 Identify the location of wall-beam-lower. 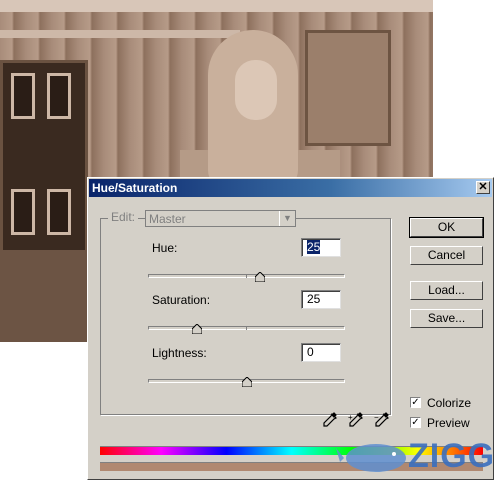
(120, 34).